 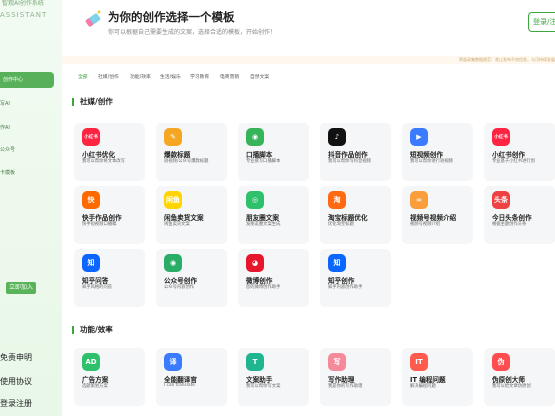 I want to click on template-card: 写写作助理 我是你的写作助理, so click(x=355, y=377).